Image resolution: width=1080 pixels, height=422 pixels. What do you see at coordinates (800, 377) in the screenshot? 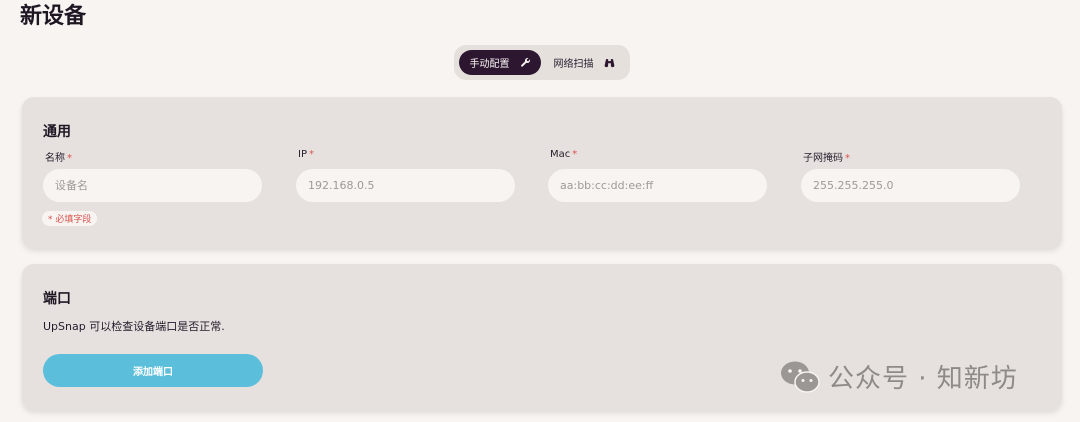
I see `wechat-icon` at bounding box center [800, 377].